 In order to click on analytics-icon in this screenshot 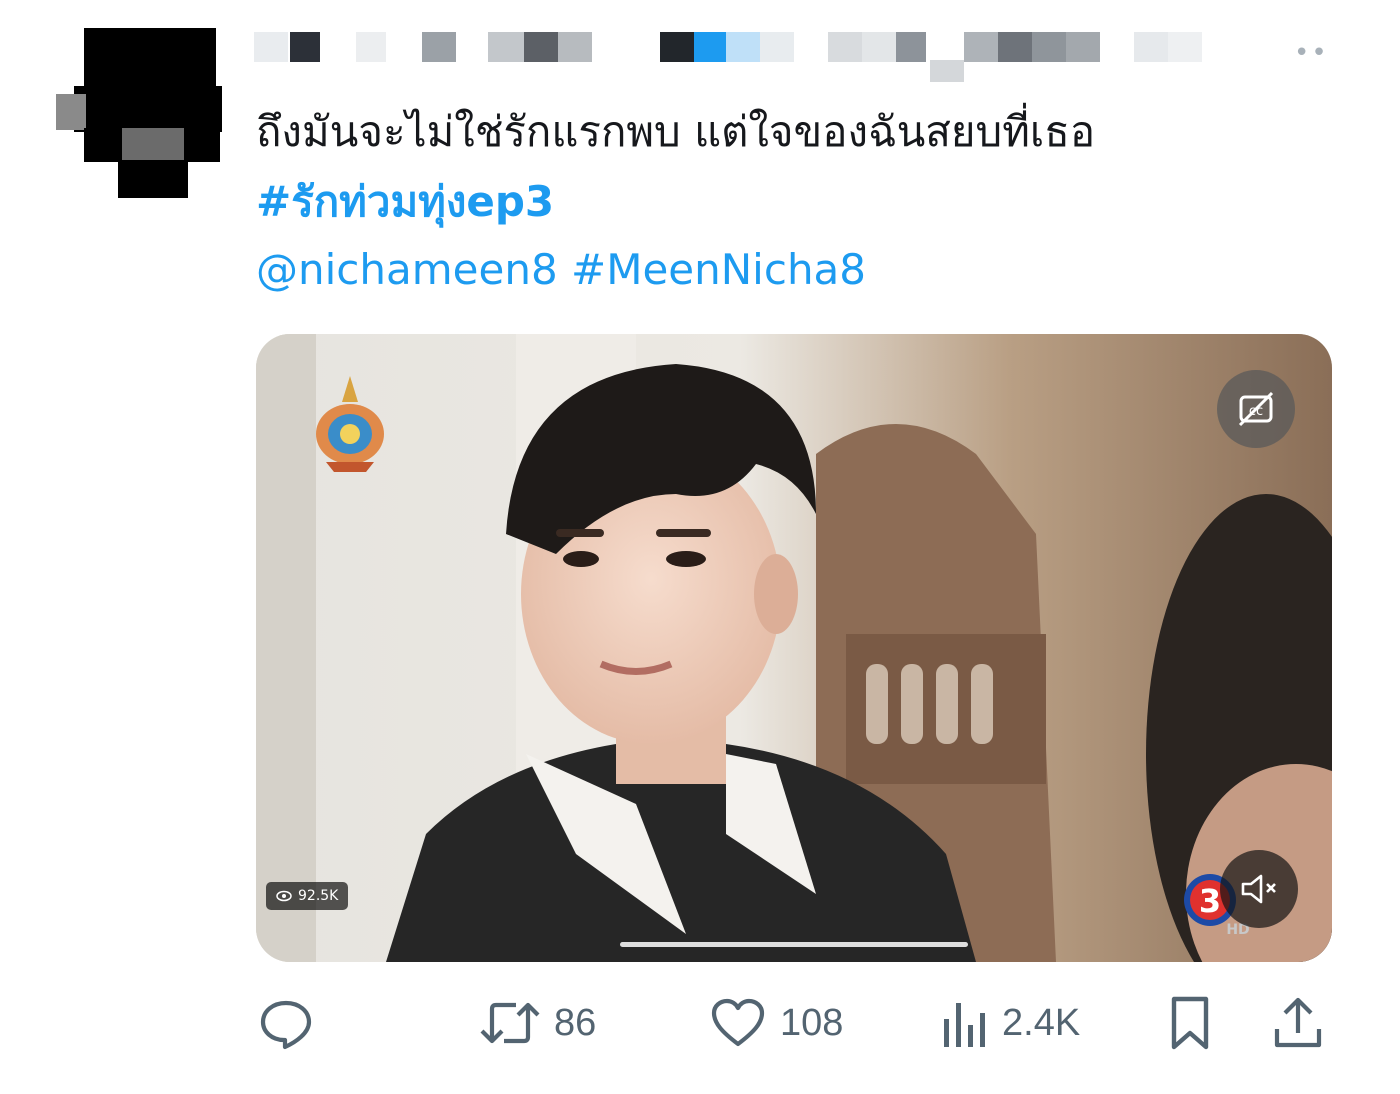, I will do `click(964, 1025)`.